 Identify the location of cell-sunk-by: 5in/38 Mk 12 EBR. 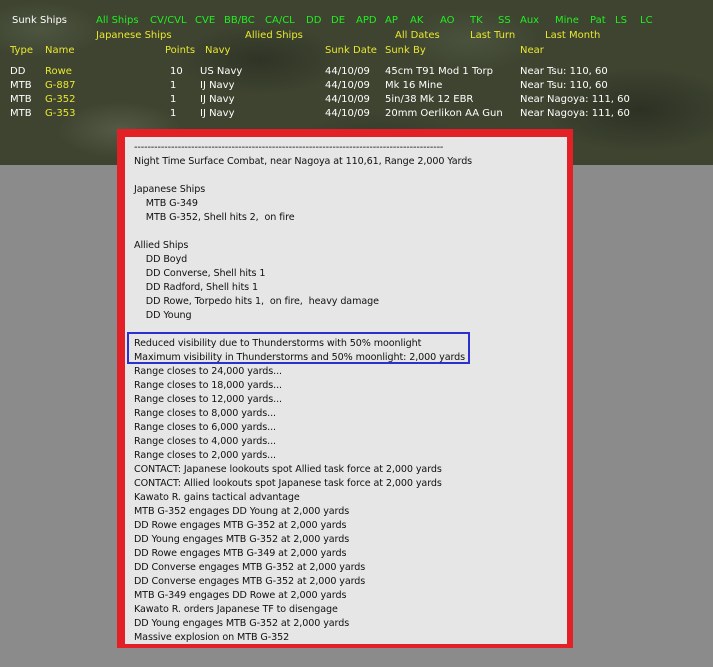
(429, 99).